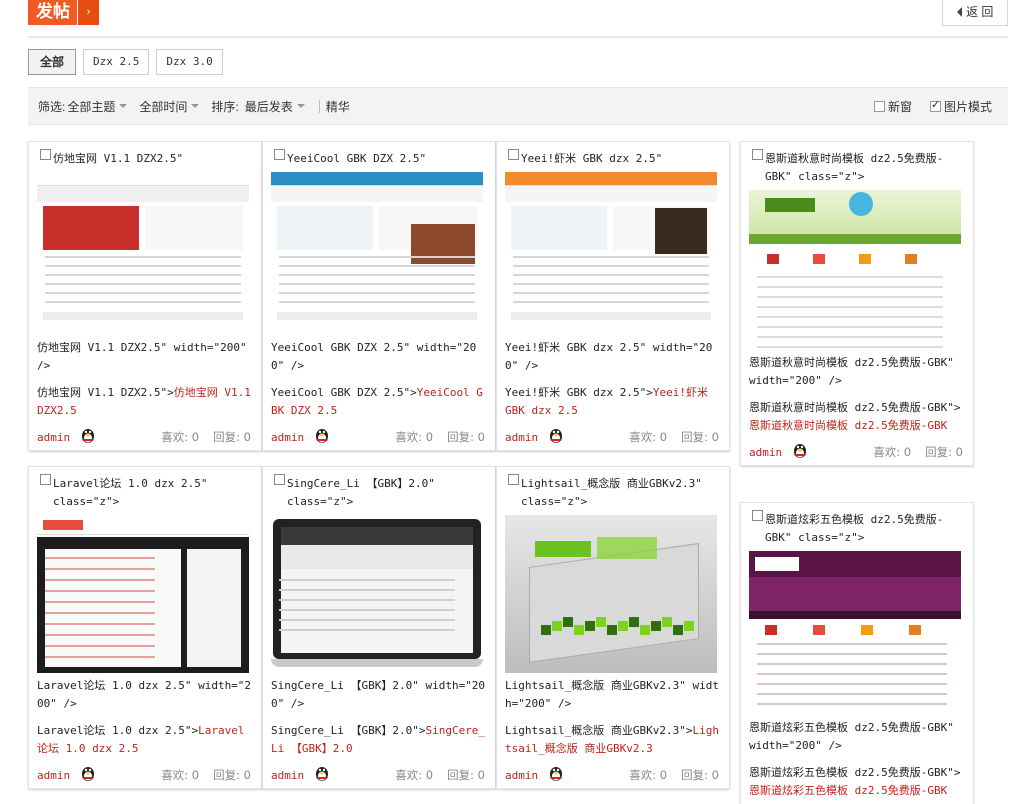  Describe the element at coordinates (855, 407) in the screenshot. I see `thread-title-prefix: 恩斯道秋意时尚模板 dz2.5免费版-GBK">` at that location.